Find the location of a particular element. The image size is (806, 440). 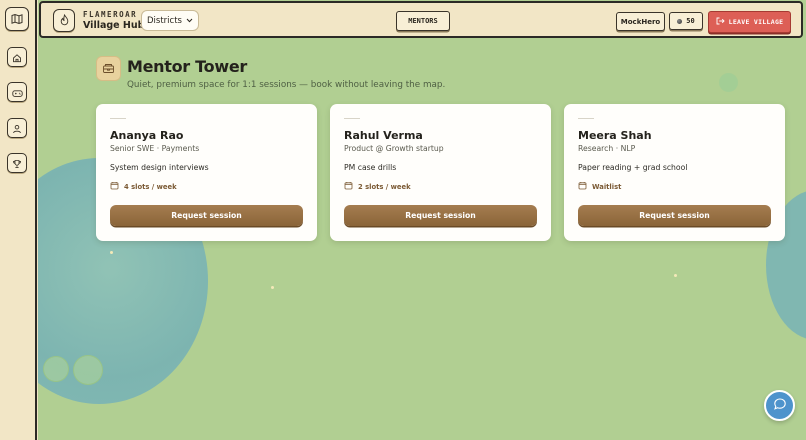

sidebar-item-leaderboard is located at coordinates (17, 163).